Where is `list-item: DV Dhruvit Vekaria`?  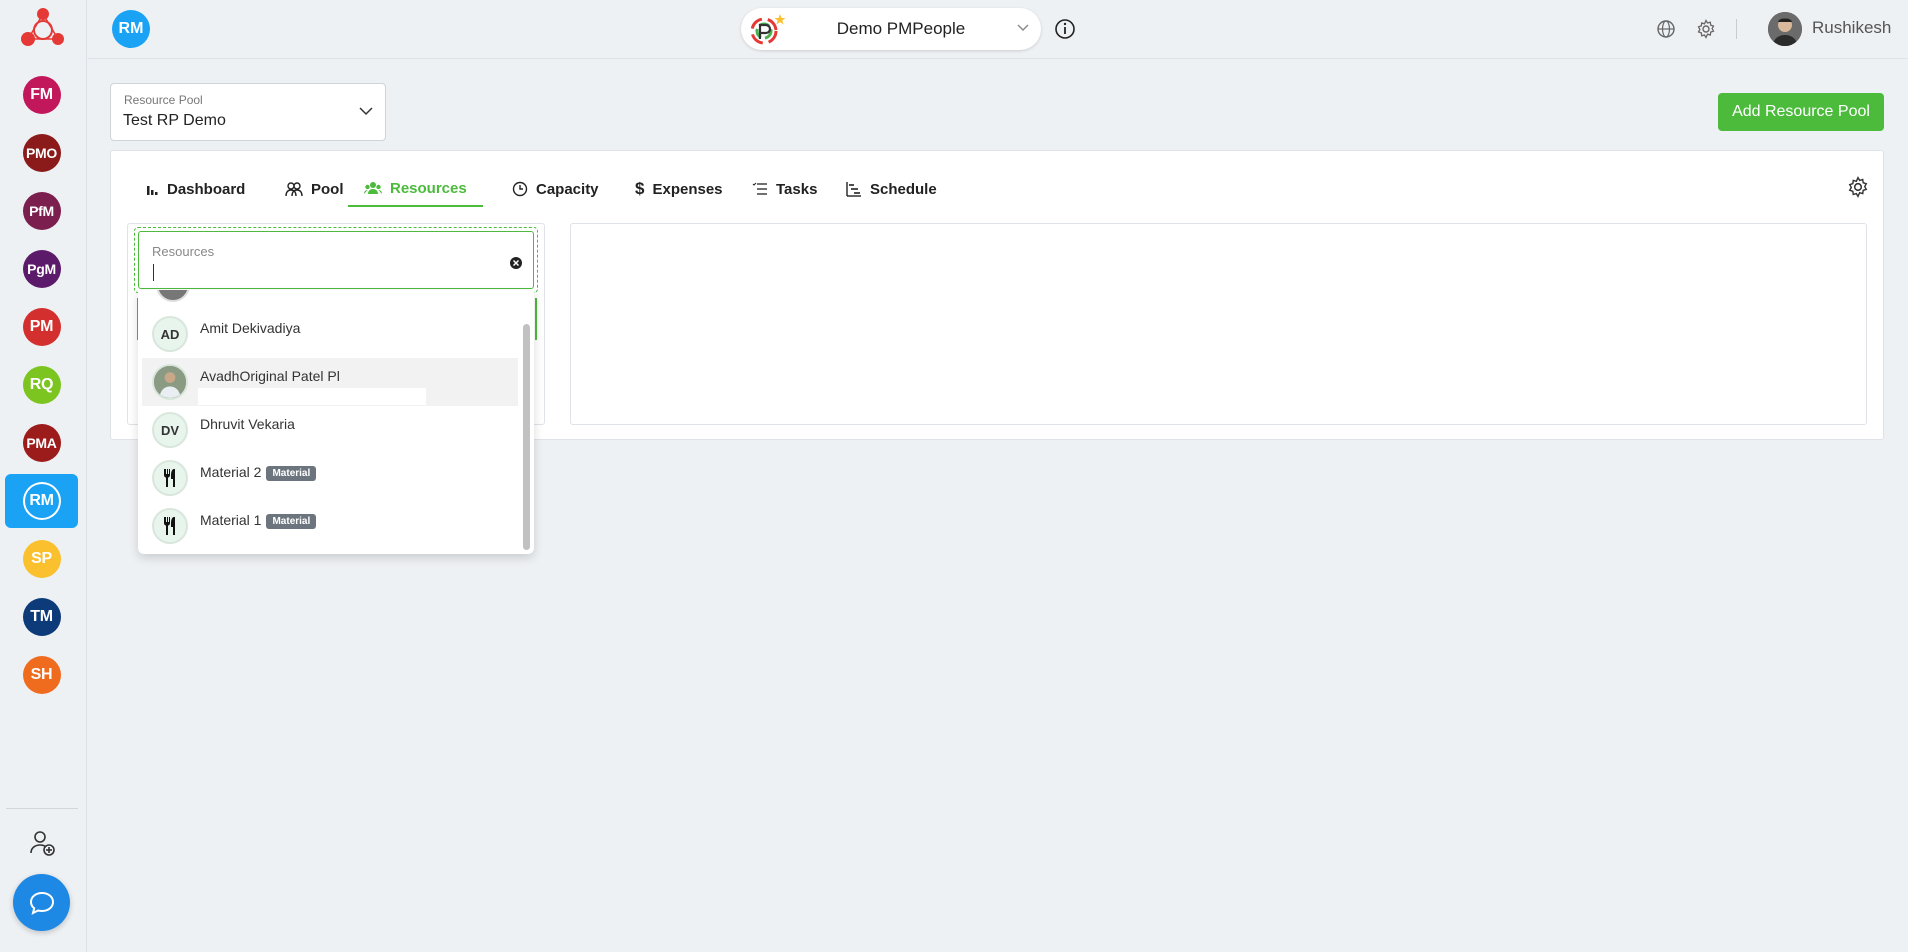 list-item: DV Dhruvit Vekaria is located at coordinates (330, 430).